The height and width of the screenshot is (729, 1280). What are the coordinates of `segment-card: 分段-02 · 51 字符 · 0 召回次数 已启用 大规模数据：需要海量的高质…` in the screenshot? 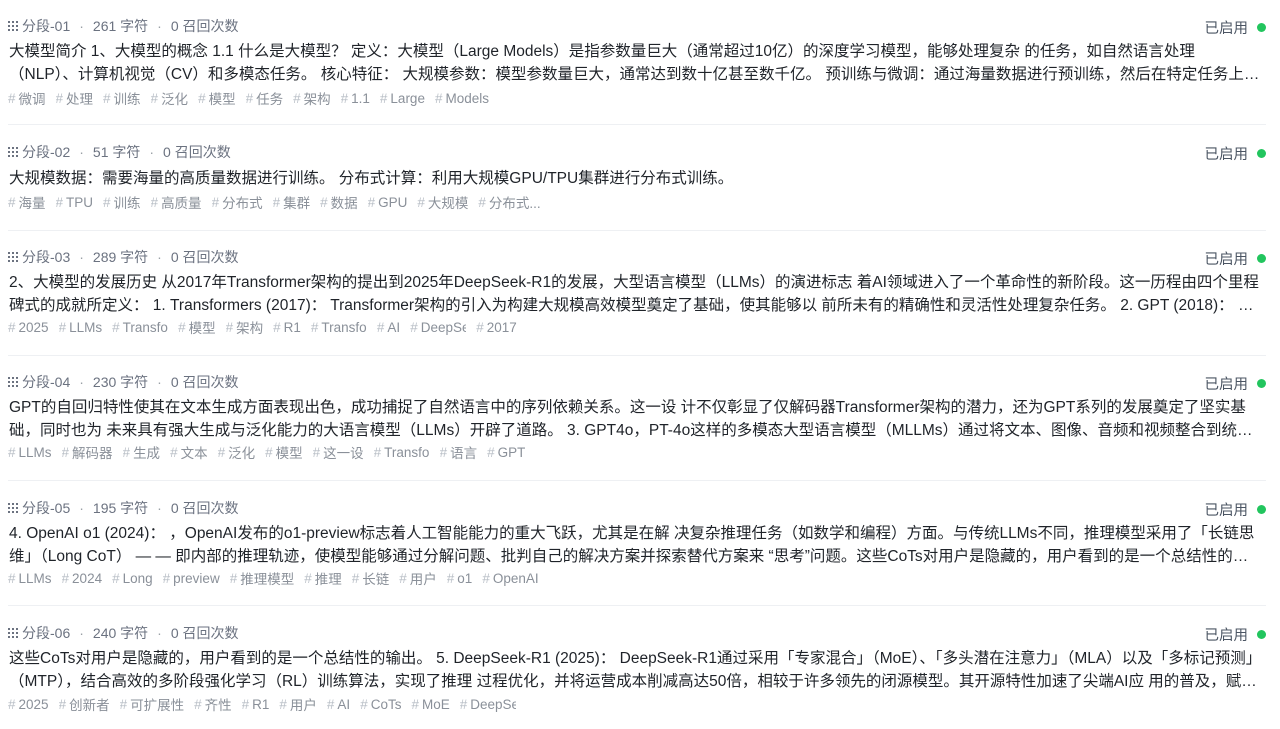 It's located at (640, 178).